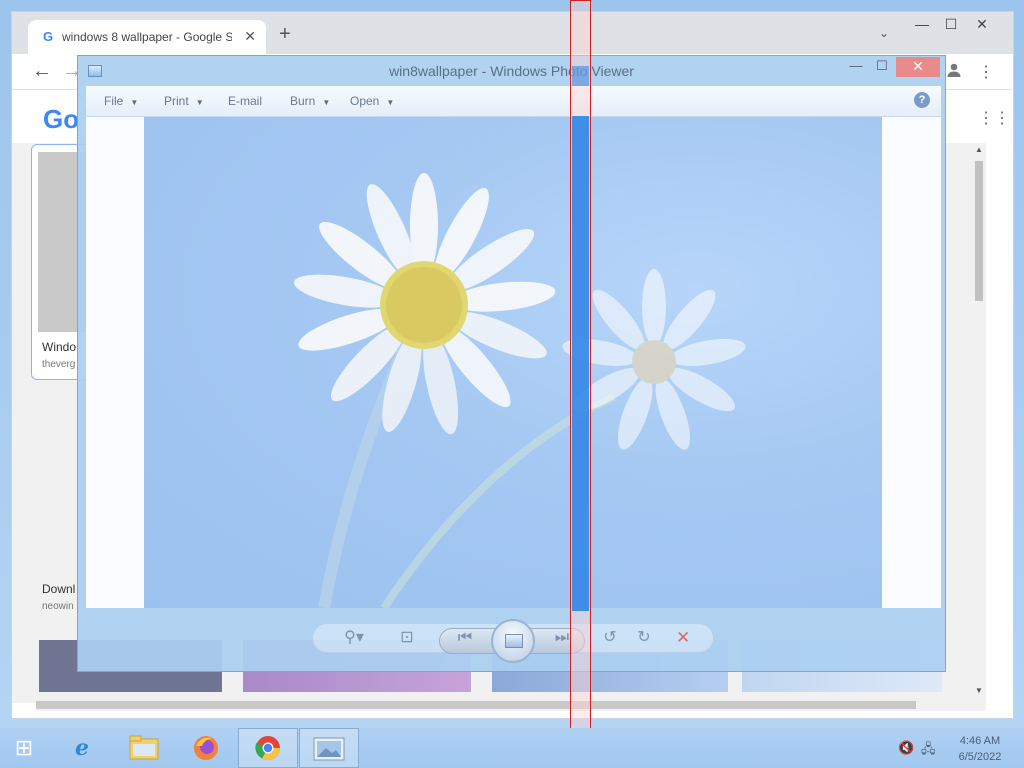 This screenshot has height=768, width=1024. Describe the element at coordinates (610, 638) in the screenshot. I see `rotate-counterclockwise-icon: ↺` at that location.